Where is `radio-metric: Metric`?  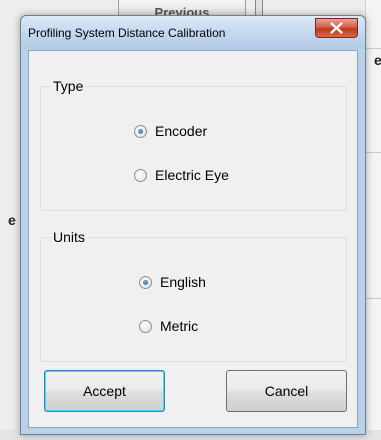 radio-metric: Metric is located at coordinates (168, 326).